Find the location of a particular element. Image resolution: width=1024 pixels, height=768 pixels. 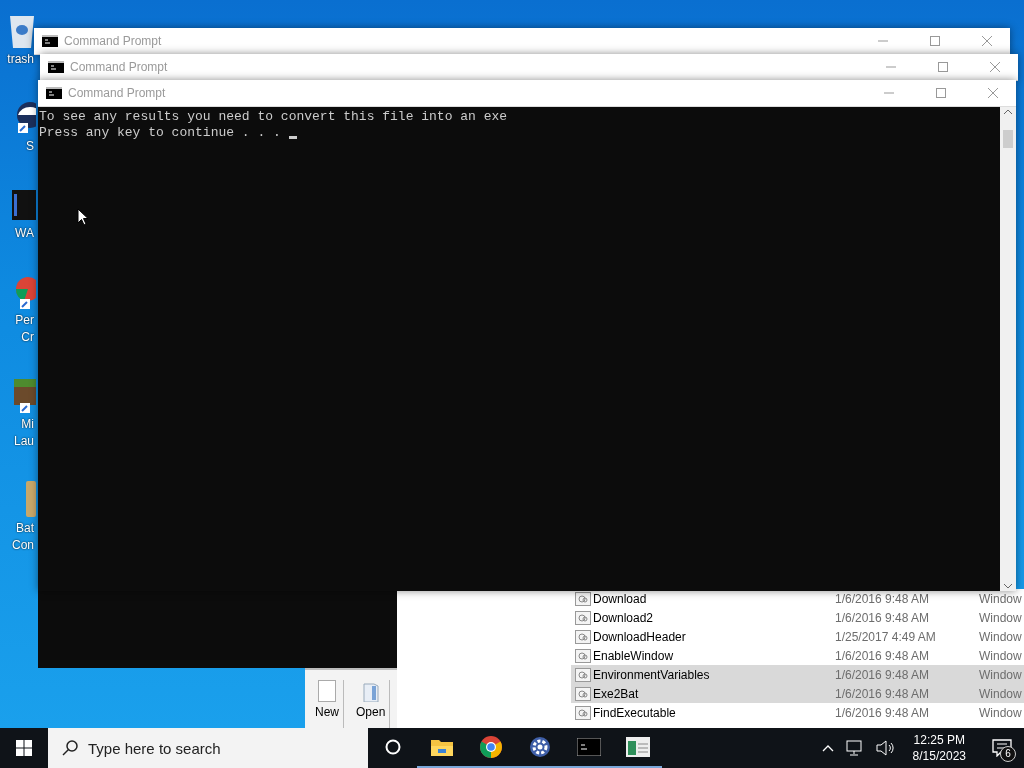

console-line: To see any results you need to convert this file into an exe is located at coordinates (273, 117).